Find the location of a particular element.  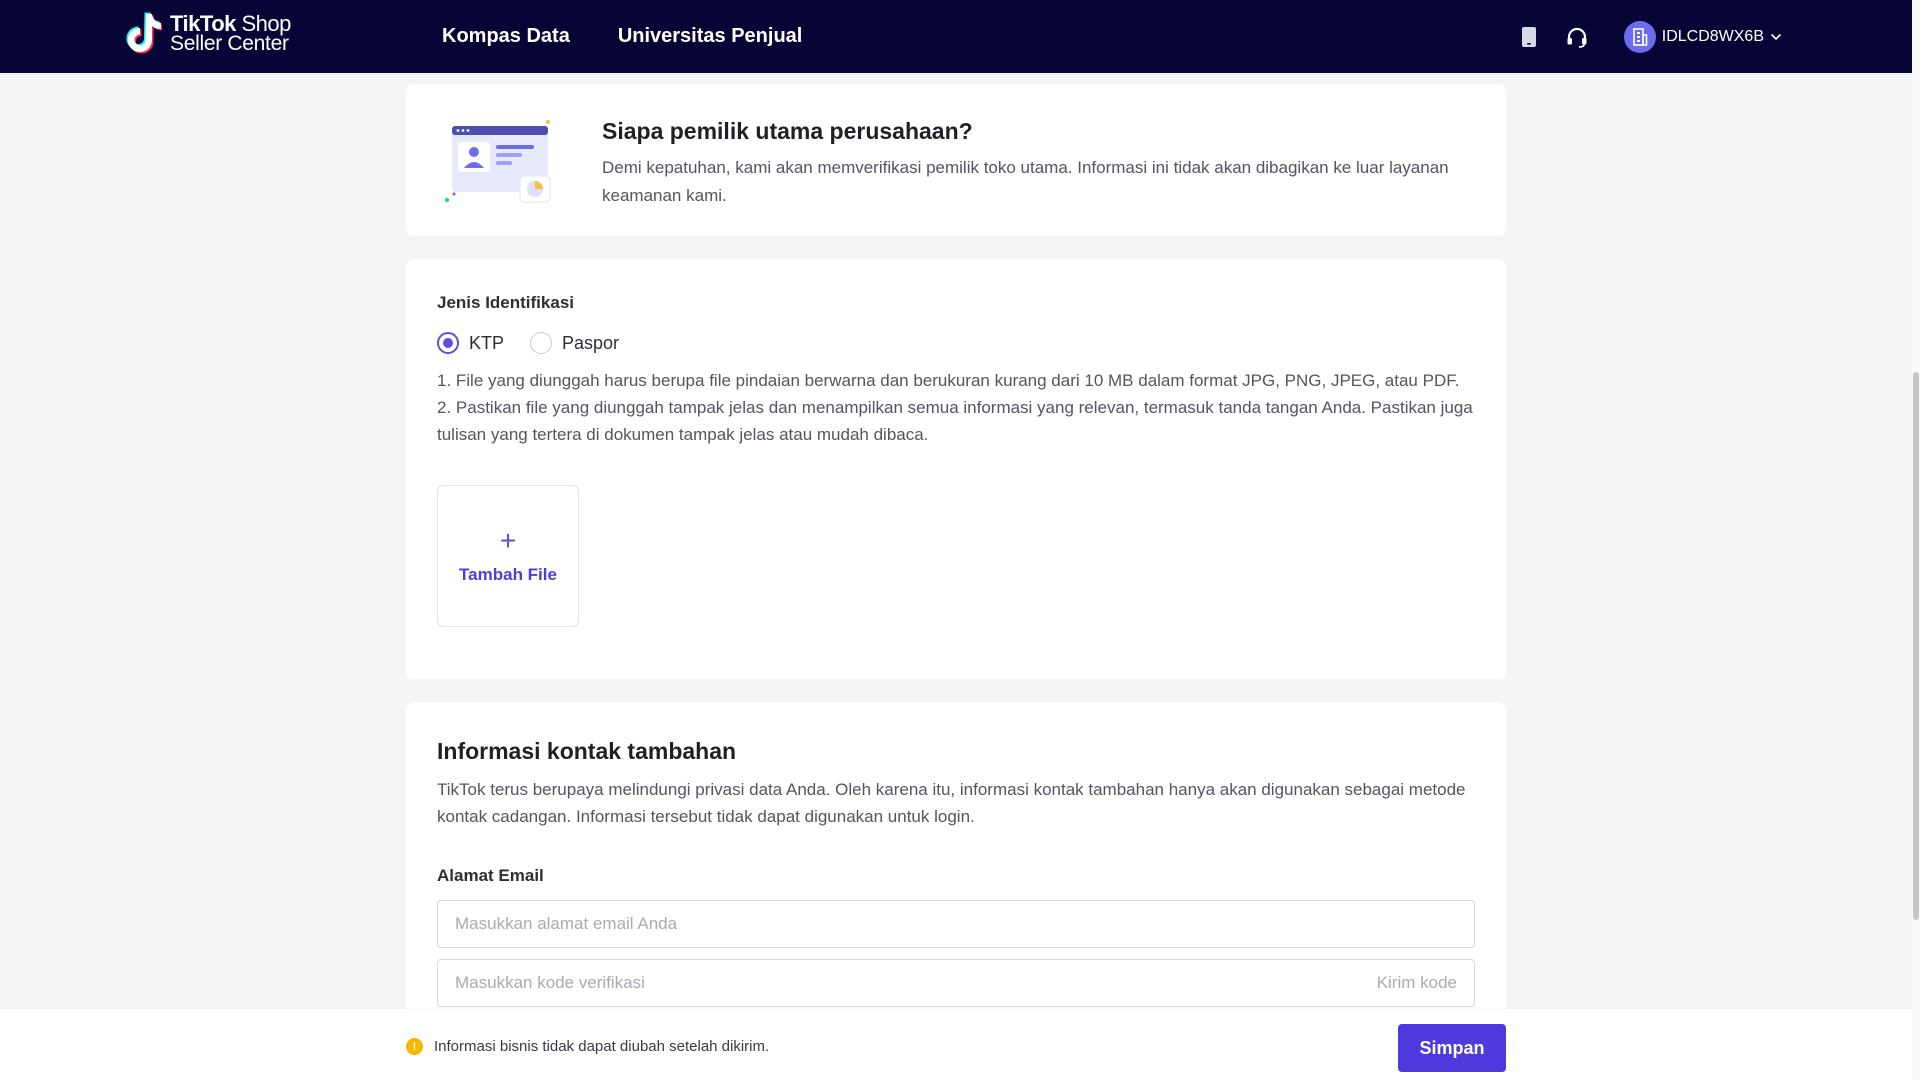

building-icon is located at coordinates (1640, 36).